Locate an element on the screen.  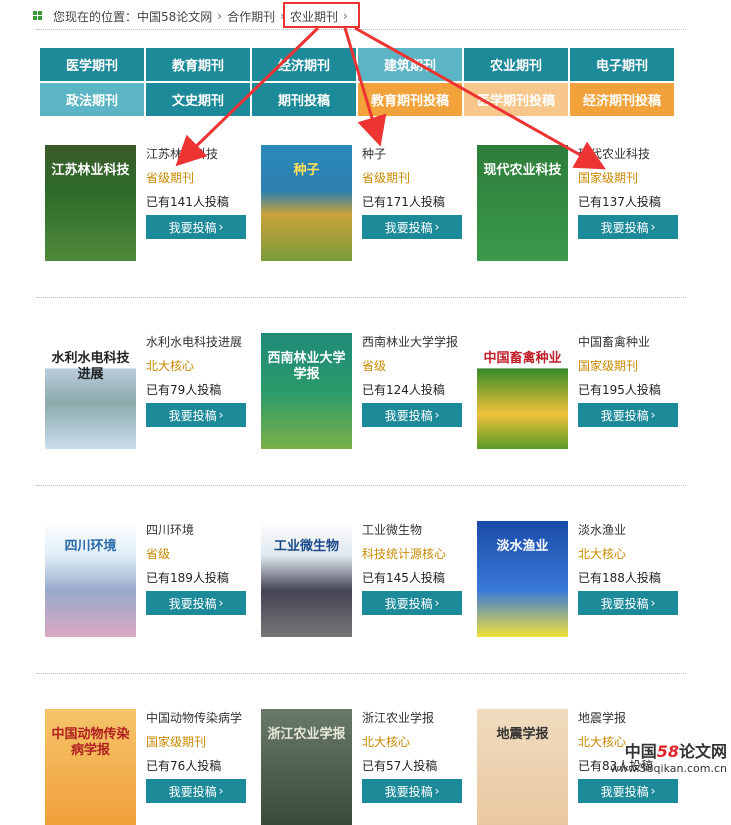
submission-count: 已有189人投稿 is located at coordinates (187, 578).